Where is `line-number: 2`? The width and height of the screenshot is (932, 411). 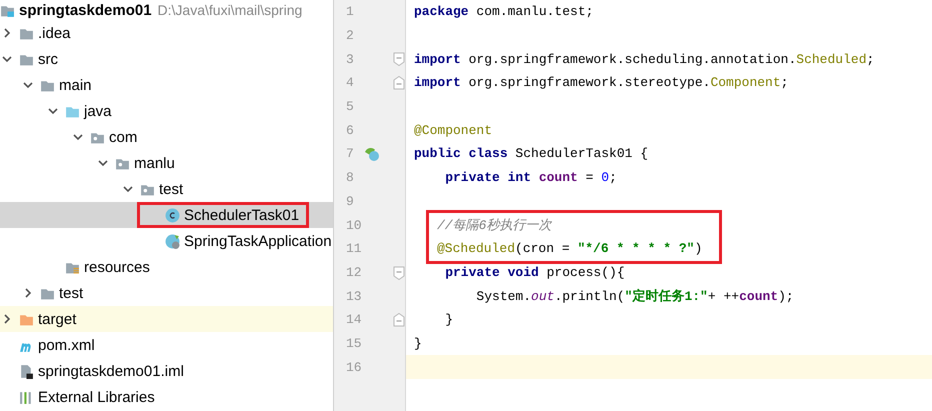
line-number: 2 is located at coordinates (350, 36).